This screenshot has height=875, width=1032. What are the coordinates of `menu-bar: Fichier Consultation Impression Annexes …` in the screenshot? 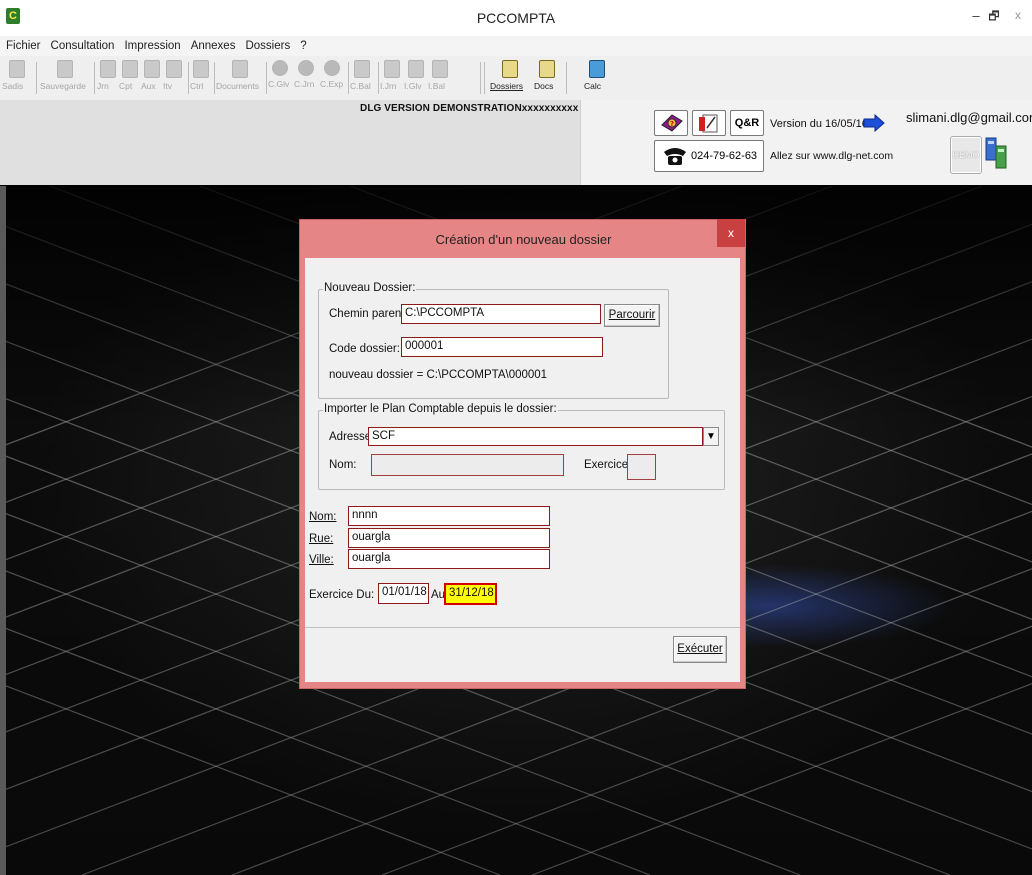 It's located at (516, 46).